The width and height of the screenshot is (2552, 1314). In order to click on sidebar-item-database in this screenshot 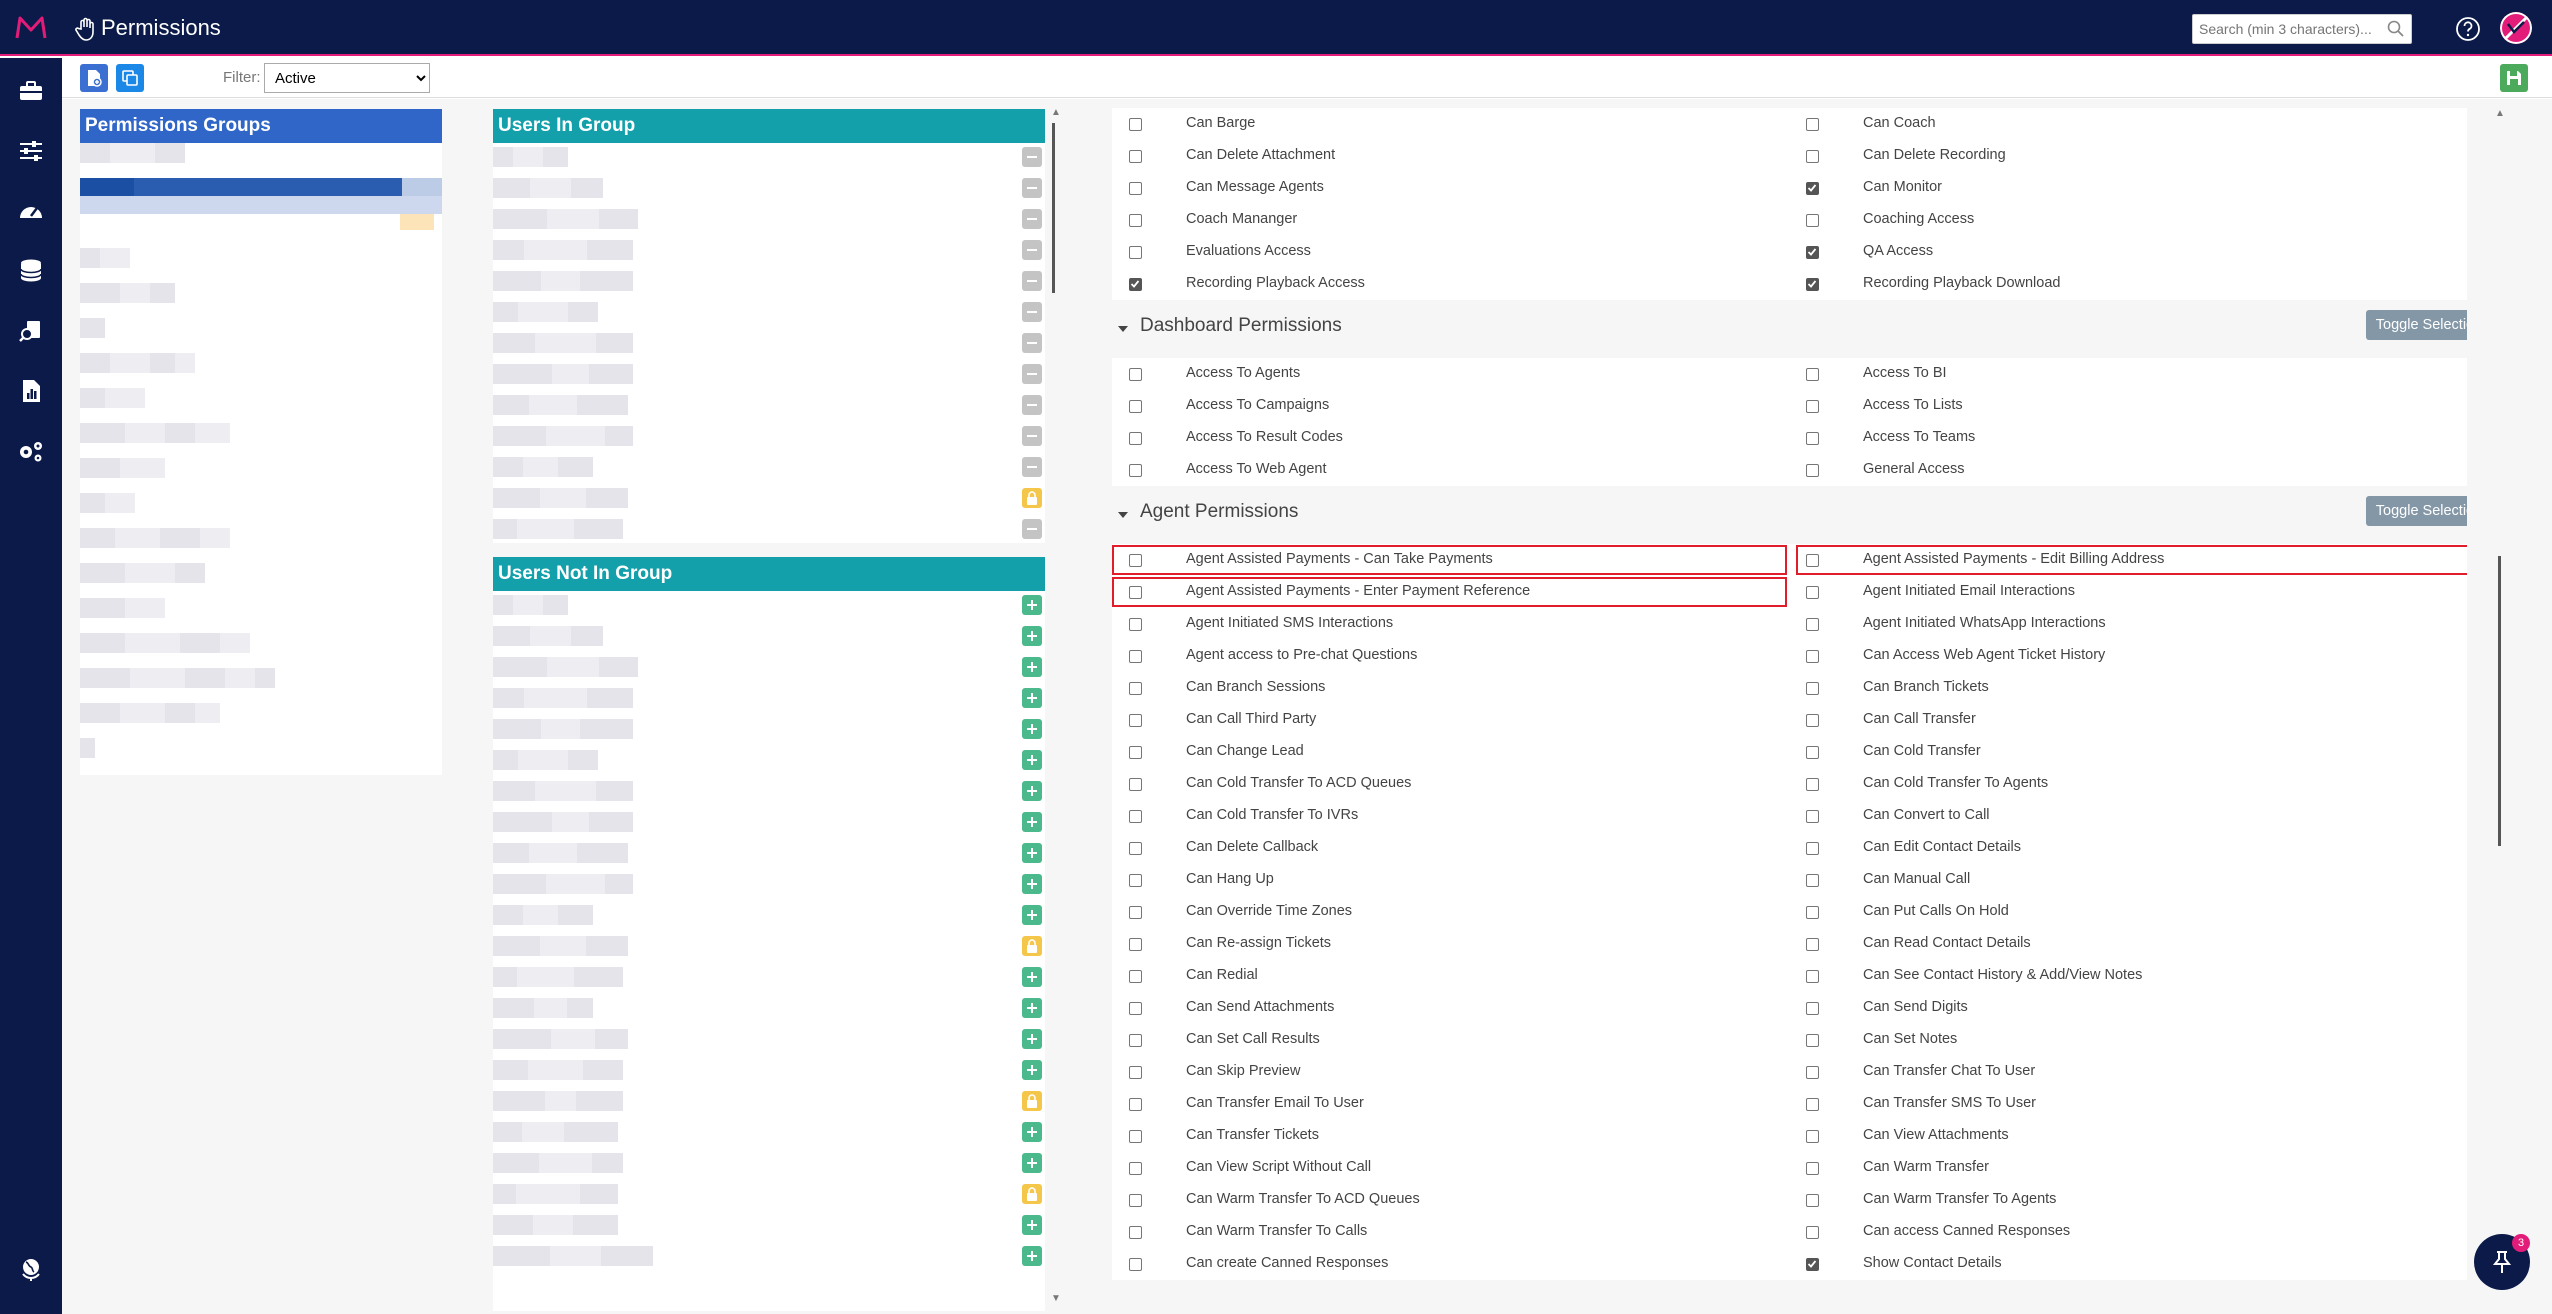, I will do `click(31, 271)`.